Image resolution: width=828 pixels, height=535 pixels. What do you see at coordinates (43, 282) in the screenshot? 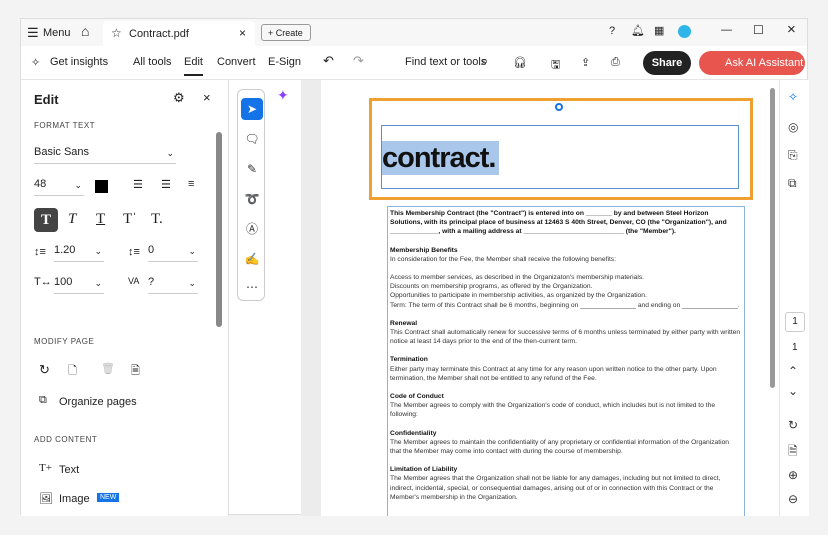
I see `horizontal-scale-icon: T↔` at bounding box center [43, 282].